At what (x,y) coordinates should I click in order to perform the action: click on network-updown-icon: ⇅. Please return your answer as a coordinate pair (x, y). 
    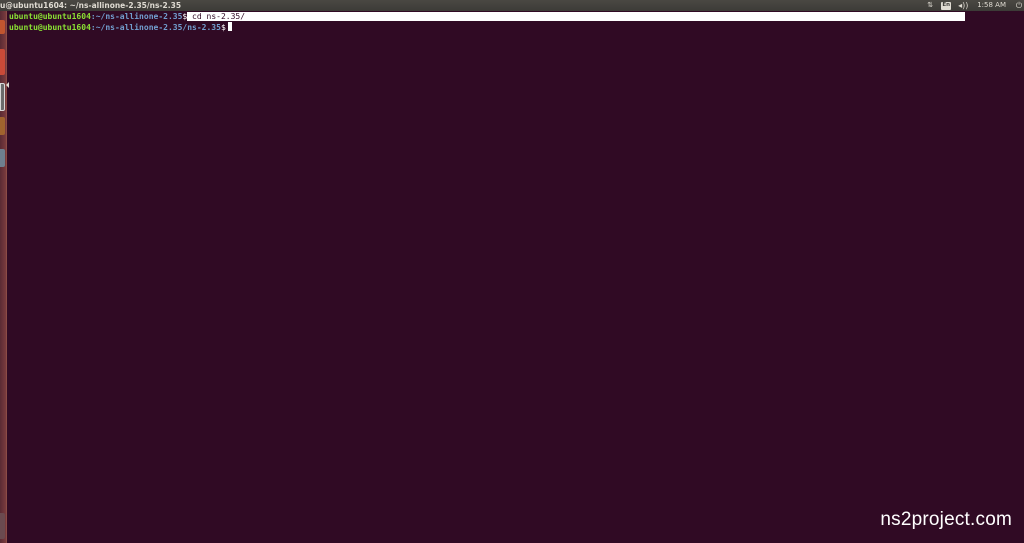
    Looking at the image, I should click on (930, 5).